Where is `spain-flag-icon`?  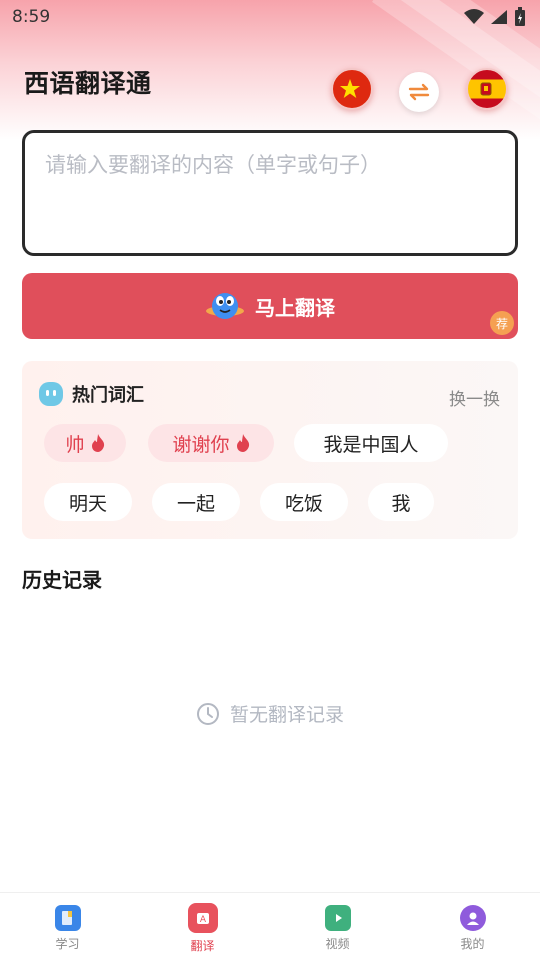 spain-flag-icon is located at coordinates (486, 89).